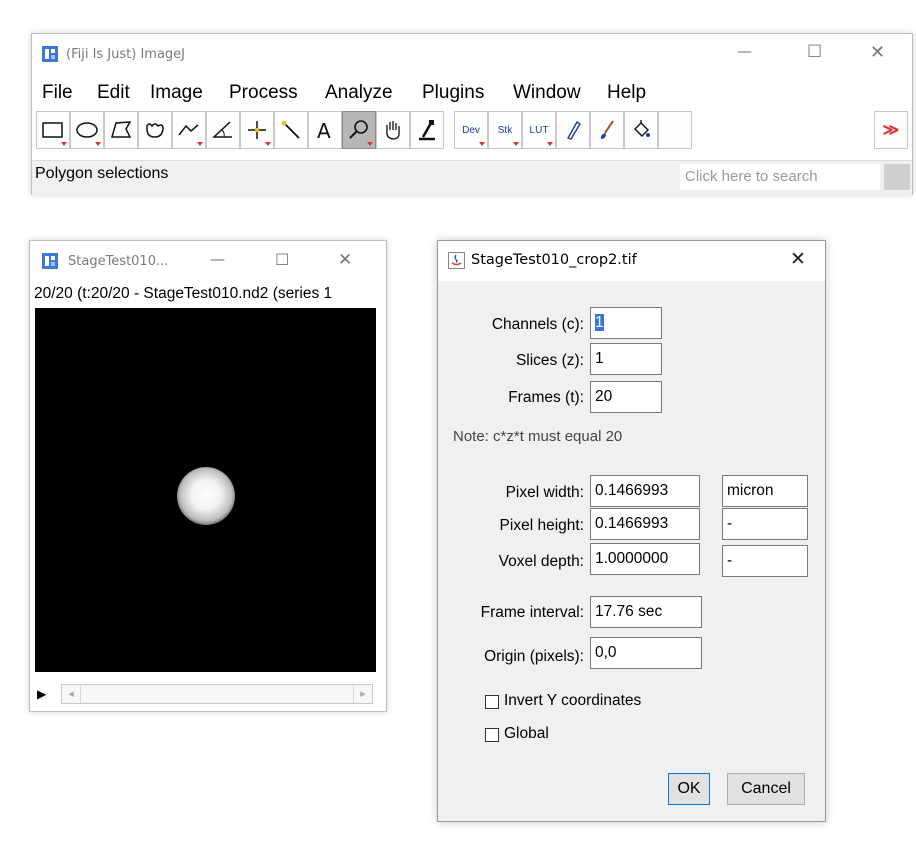  Describe the element at coordinates (532, 612) in the screenshot. I see `frame-interval-label: Frame interval:` at that location.